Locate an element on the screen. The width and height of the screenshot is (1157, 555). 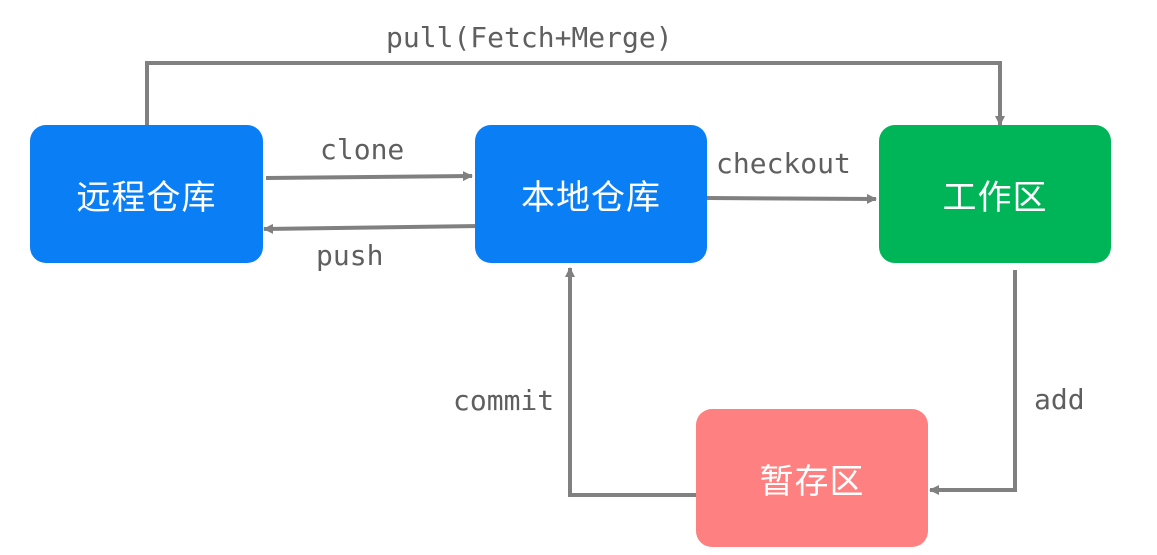
checkout-label: checkout is located at coordinates (783, 163).